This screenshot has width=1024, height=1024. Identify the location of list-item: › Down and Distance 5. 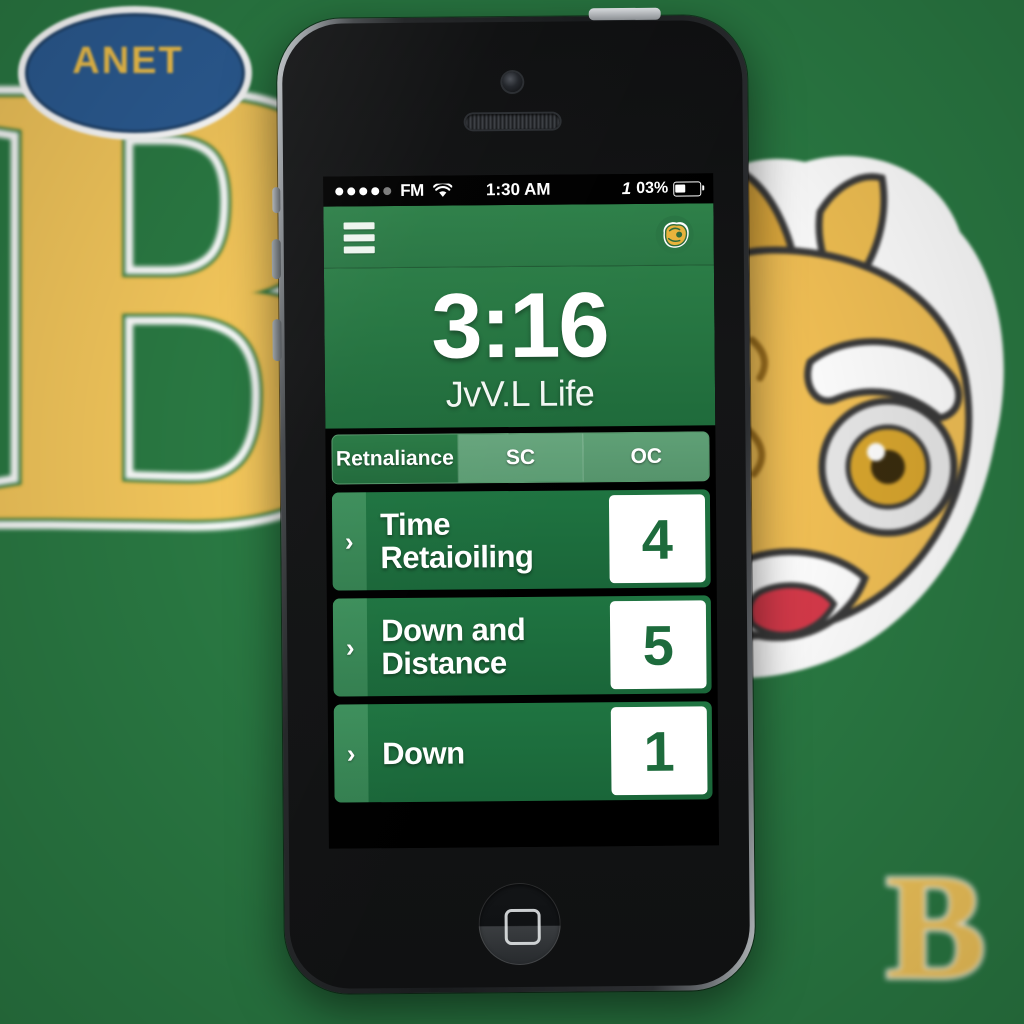
(522, 646).